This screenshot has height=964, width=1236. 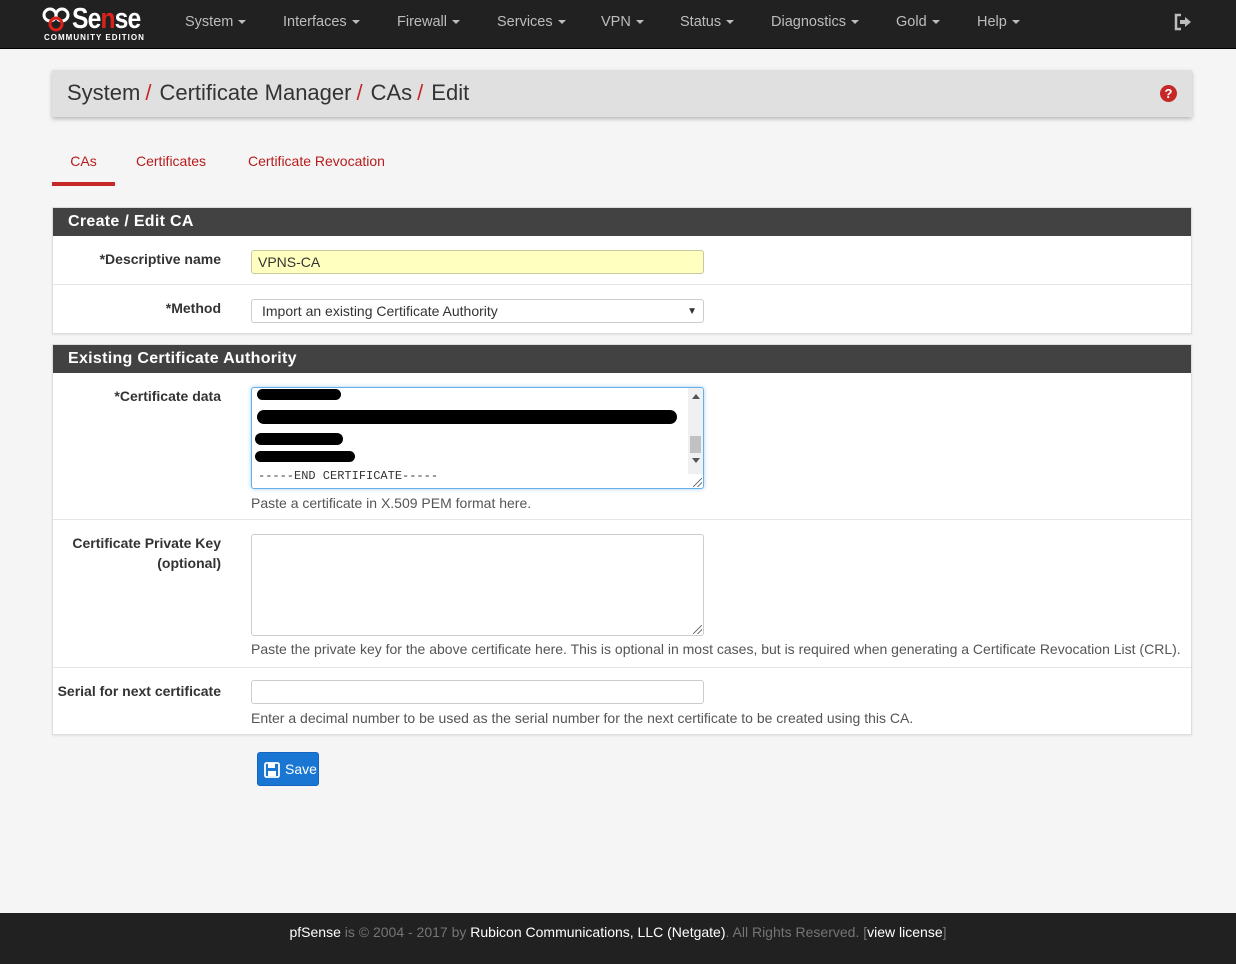 I want to click on descriptive-name-label: *Descriptive name, so click(x=160, y=259).